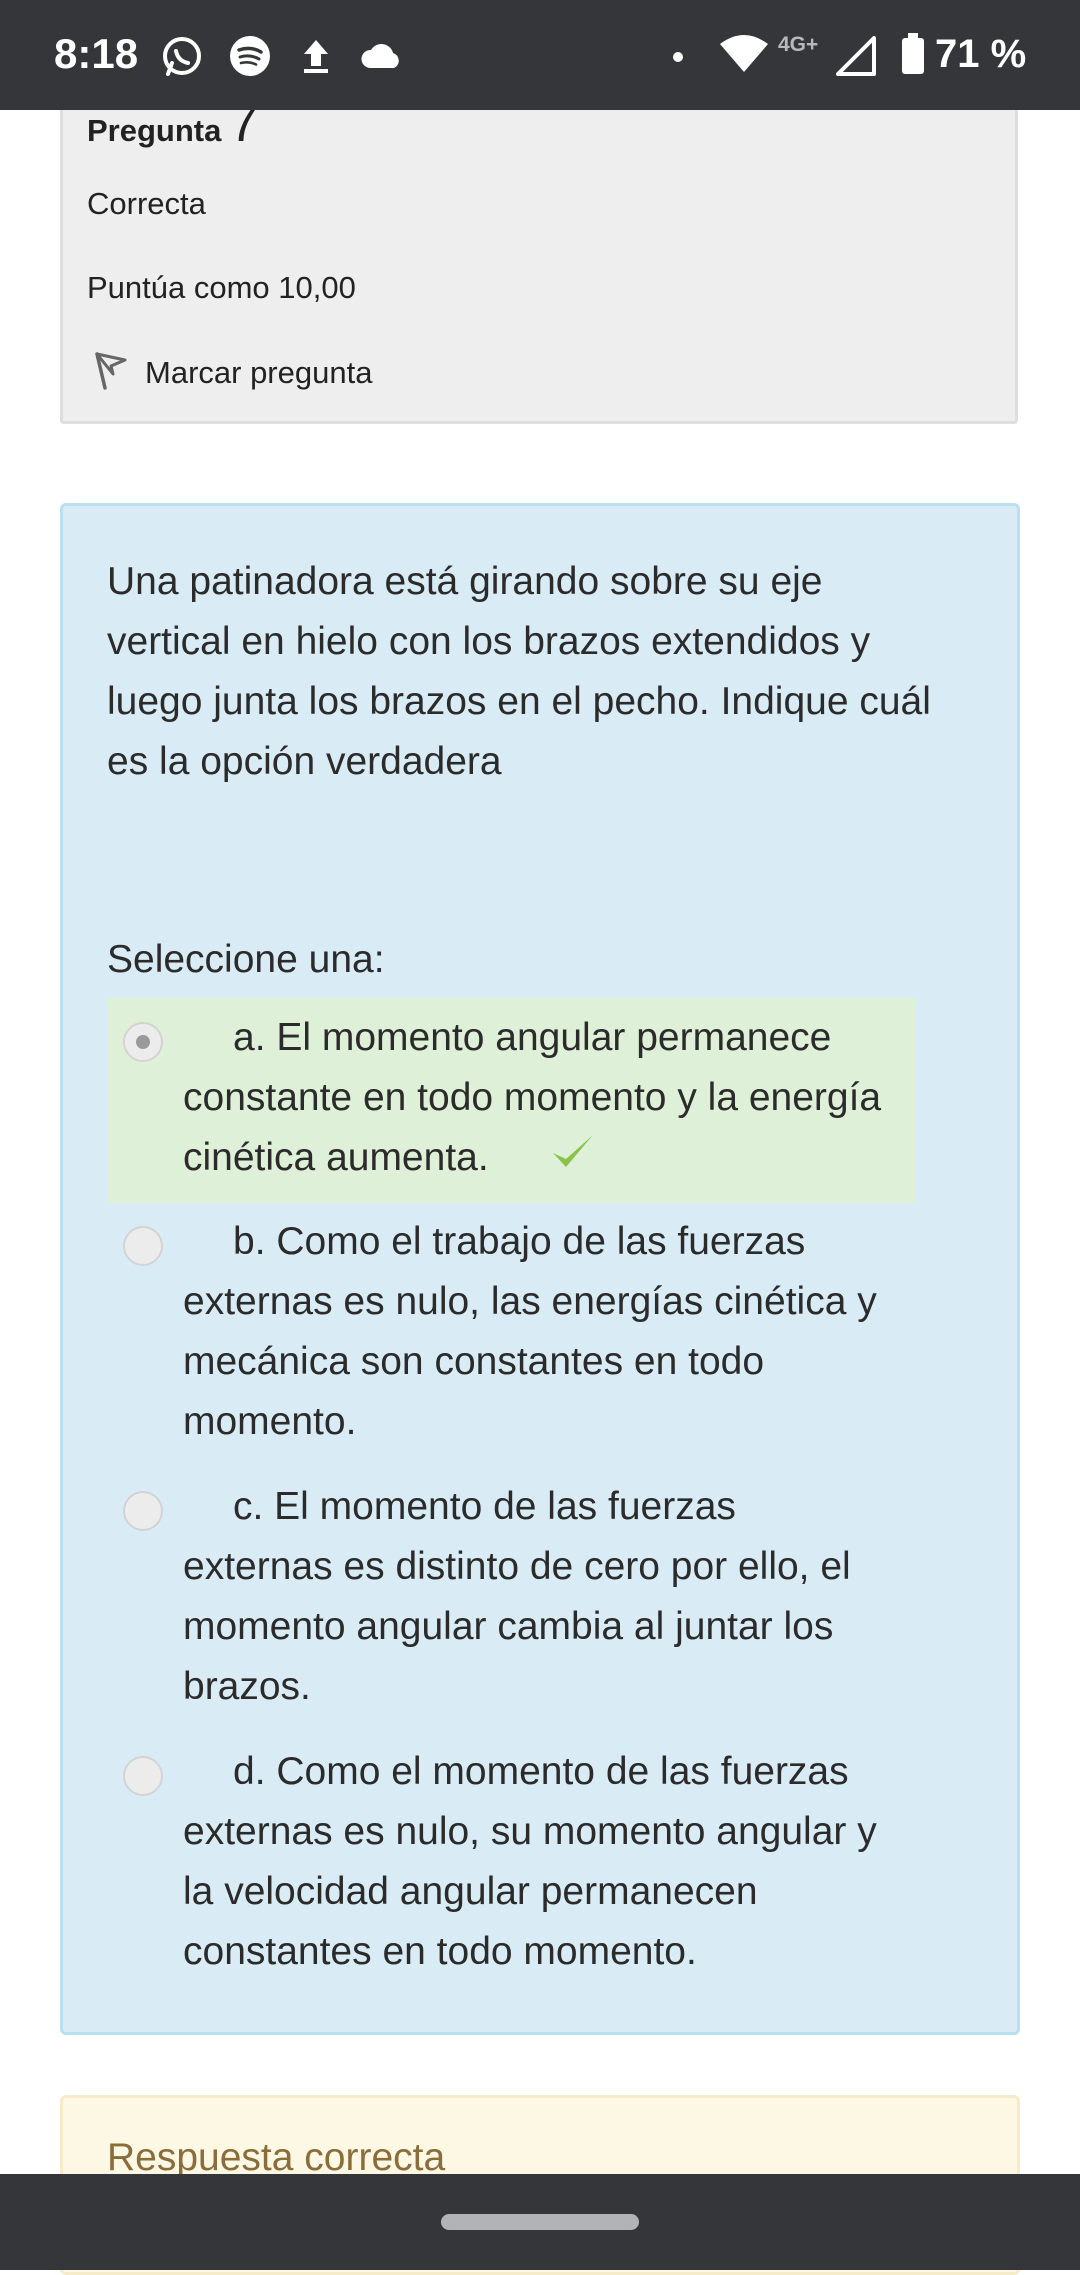 Image resolution: width=1080 pixels, height=2275 pixels. Describe the element at coordinates (250, 58) in the screenshot. I see `spotify-icon` at that location.